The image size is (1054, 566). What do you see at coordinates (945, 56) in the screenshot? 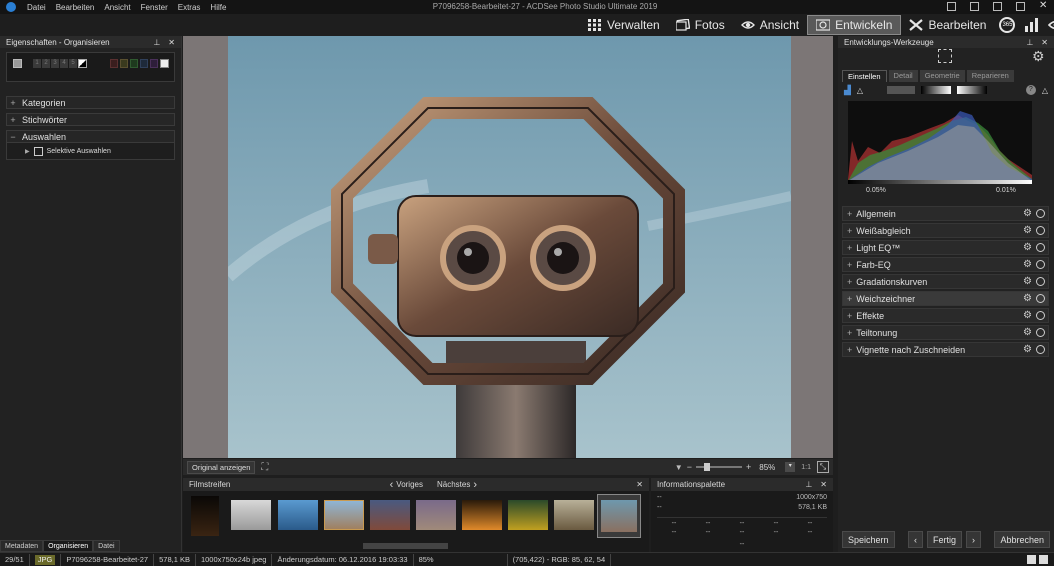
I see `target-icon` at bounding box center [945, 56].